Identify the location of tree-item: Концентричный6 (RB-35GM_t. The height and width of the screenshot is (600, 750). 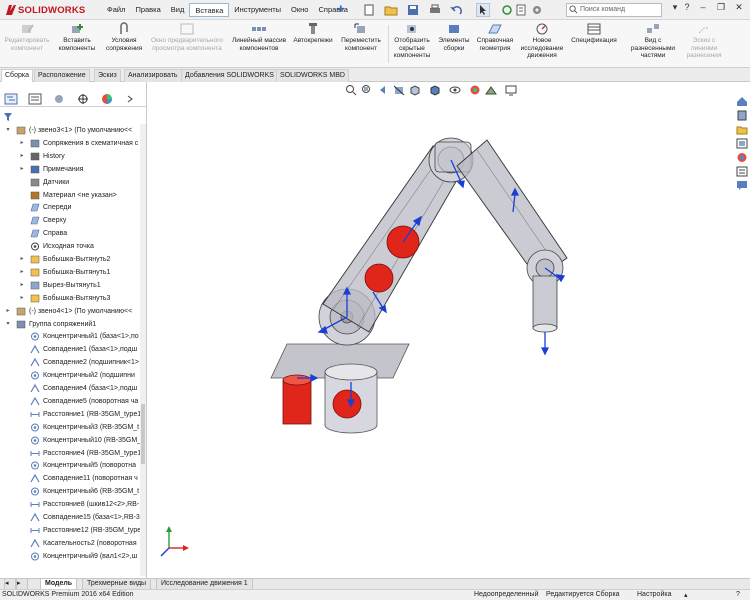
(70, 491).